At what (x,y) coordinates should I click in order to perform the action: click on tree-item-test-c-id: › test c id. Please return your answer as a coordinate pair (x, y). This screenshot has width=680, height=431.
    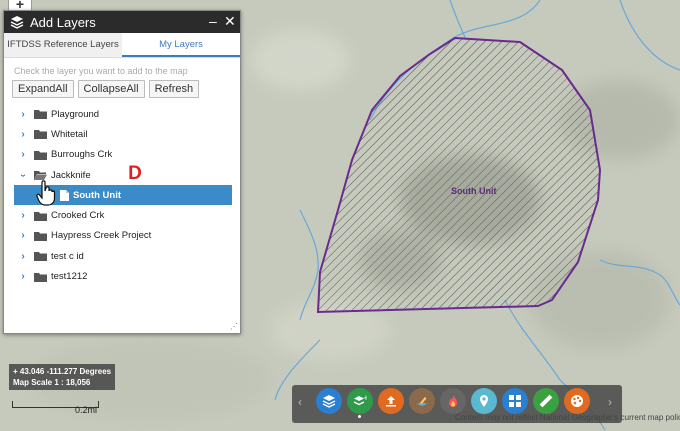
    Looking at the image, I should click on (122, 256).